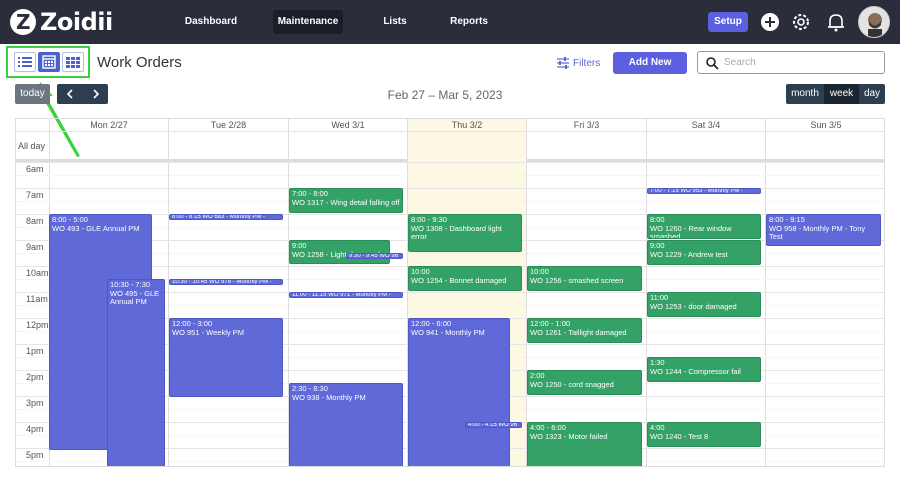  Describe the element at coordinates (346, 424) in the screenshot. I see `event-wo-938: 2:30 - 8:30 WO 938 - Monthly PM` at that location.